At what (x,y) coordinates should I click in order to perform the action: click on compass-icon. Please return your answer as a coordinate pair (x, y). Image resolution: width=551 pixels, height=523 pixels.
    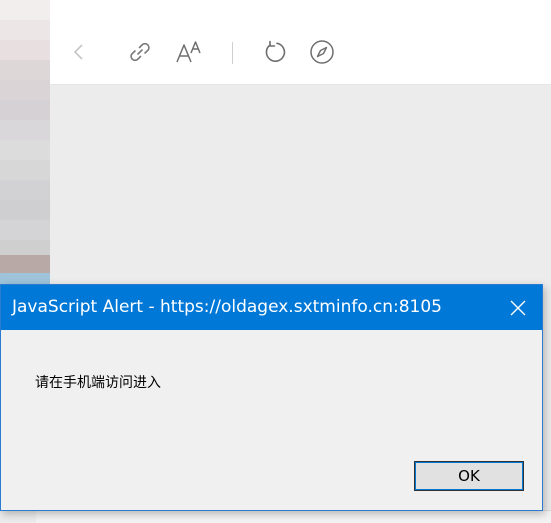
    Looking at the image, I should click on (322, 52).